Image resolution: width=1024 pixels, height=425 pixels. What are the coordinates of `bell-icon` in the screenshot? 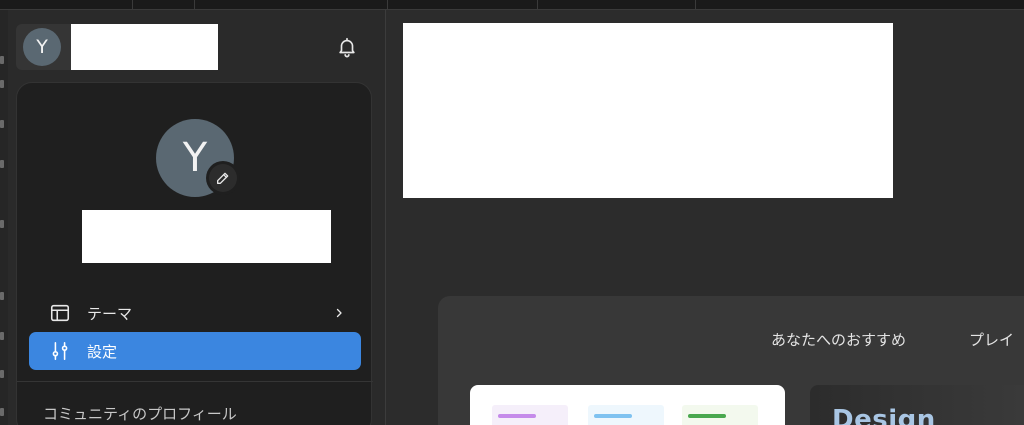 It's located at (347, 47).